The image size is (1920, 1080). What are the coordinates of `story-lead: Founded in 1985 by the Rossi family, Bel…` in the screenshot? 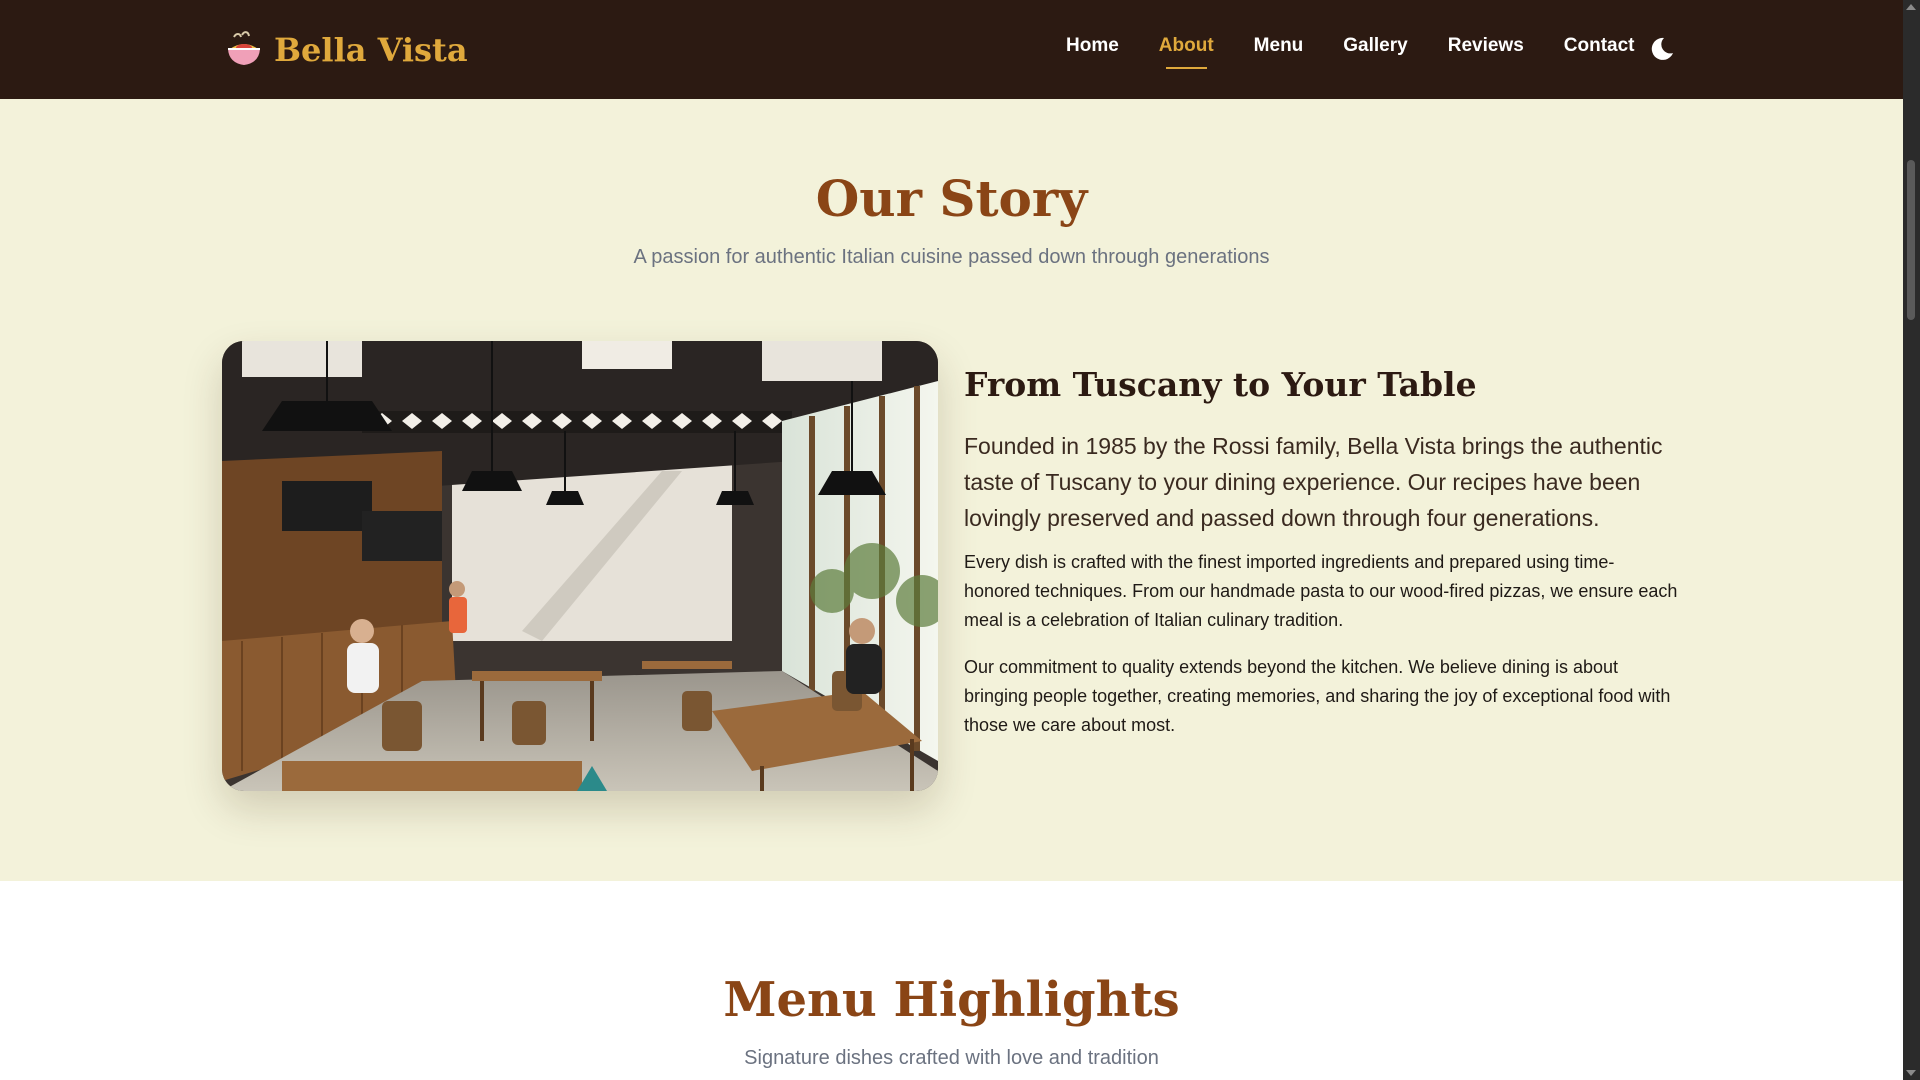 It's located at (1313, 482).